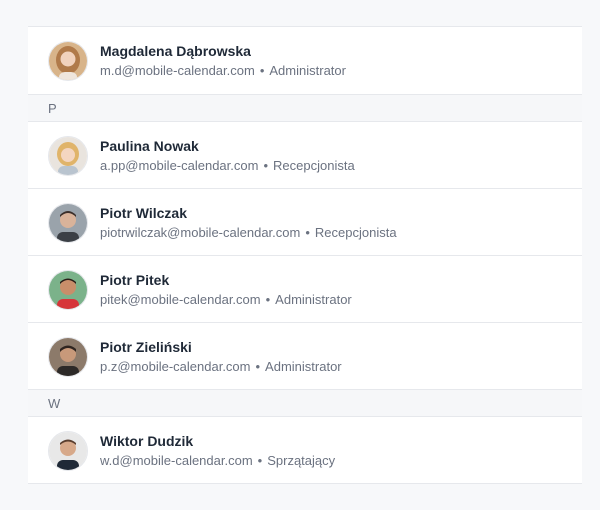 This screenshot has width=600, height=510. I want to click on user-name: Piotr Wilczak, so click(144, 213).